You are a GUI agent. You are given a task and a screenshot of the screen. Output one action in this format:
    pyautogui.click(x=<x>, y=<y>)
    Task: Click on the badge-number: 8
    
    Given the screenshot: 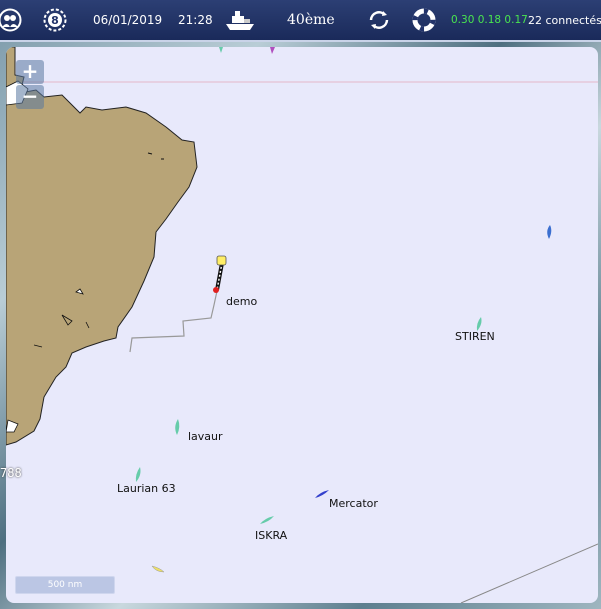 What is the action you would take?
    pyautogui.click(x=55, y=20)
    